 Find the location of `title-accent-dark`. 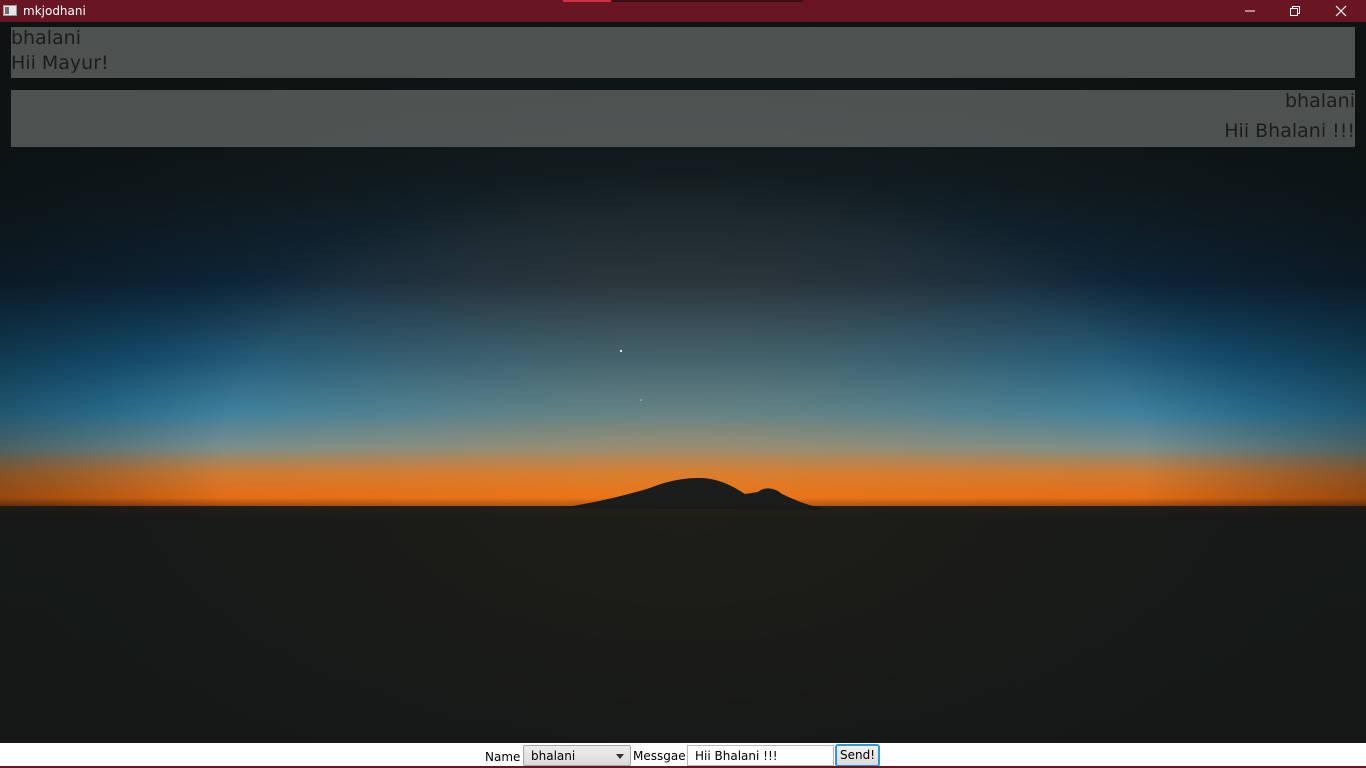

title-accent-dark is located at coordinates (707, 1).